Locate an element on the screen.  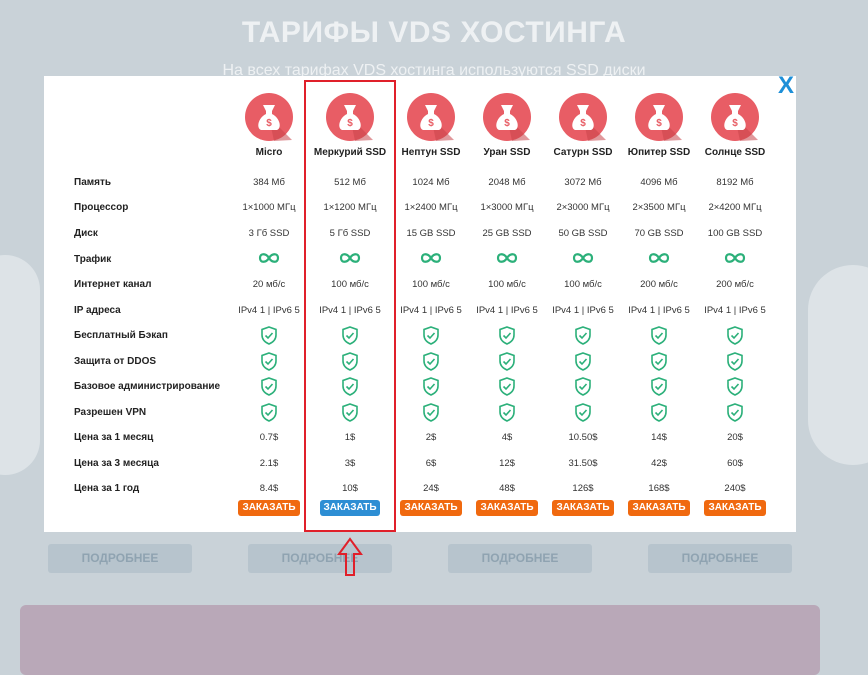
plan-name: Солнце SSD is located at coordinates (735, 152).